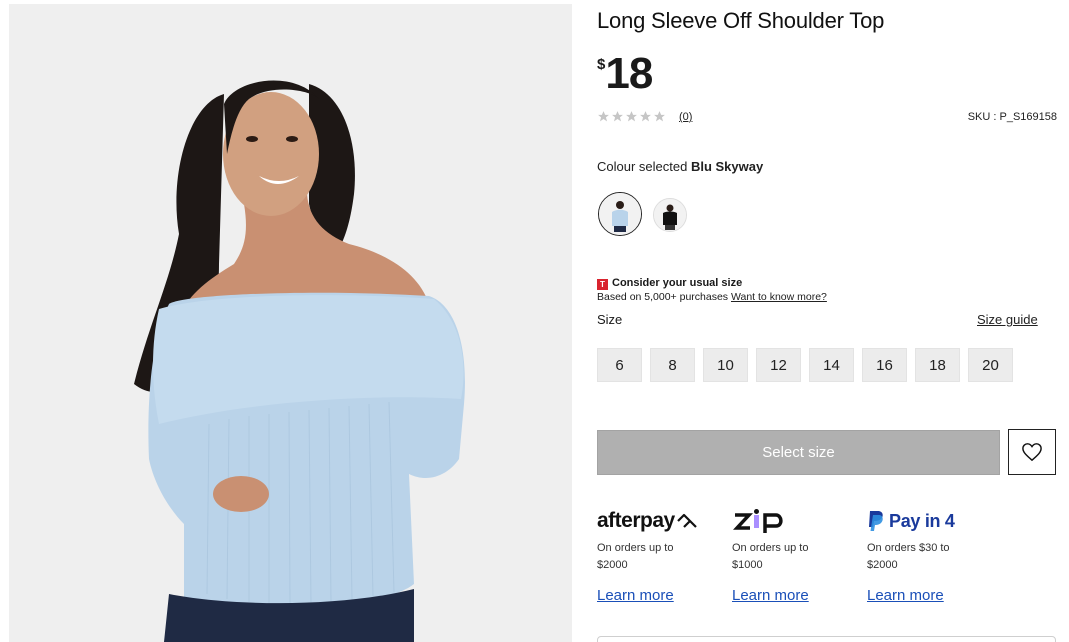 The image size is (1069, 642). What do you see at coordinates (922, 520) in the screenshot?
I see `paypal-pay-in-4-text: Pay in 4` at bounding box center [922, 520].